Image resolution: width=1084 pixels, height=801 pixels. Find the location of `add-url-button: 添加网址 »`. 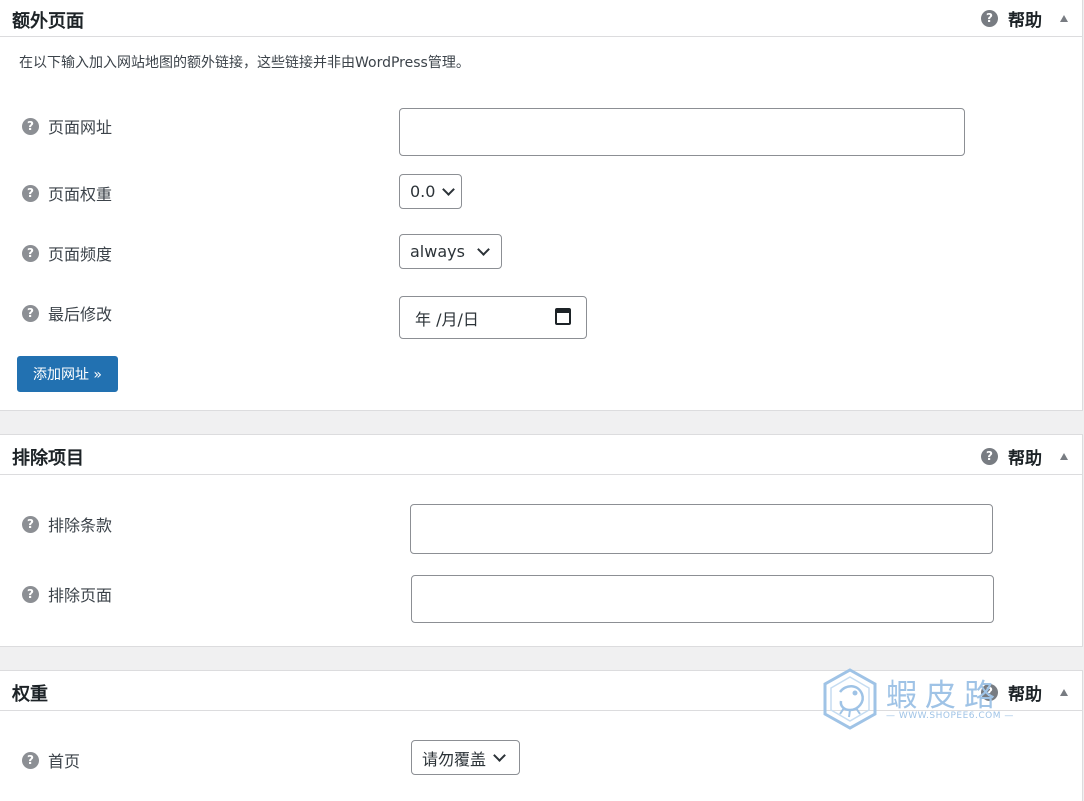

add-url-button: 添加网址 » is located at coordinates (67, 374).